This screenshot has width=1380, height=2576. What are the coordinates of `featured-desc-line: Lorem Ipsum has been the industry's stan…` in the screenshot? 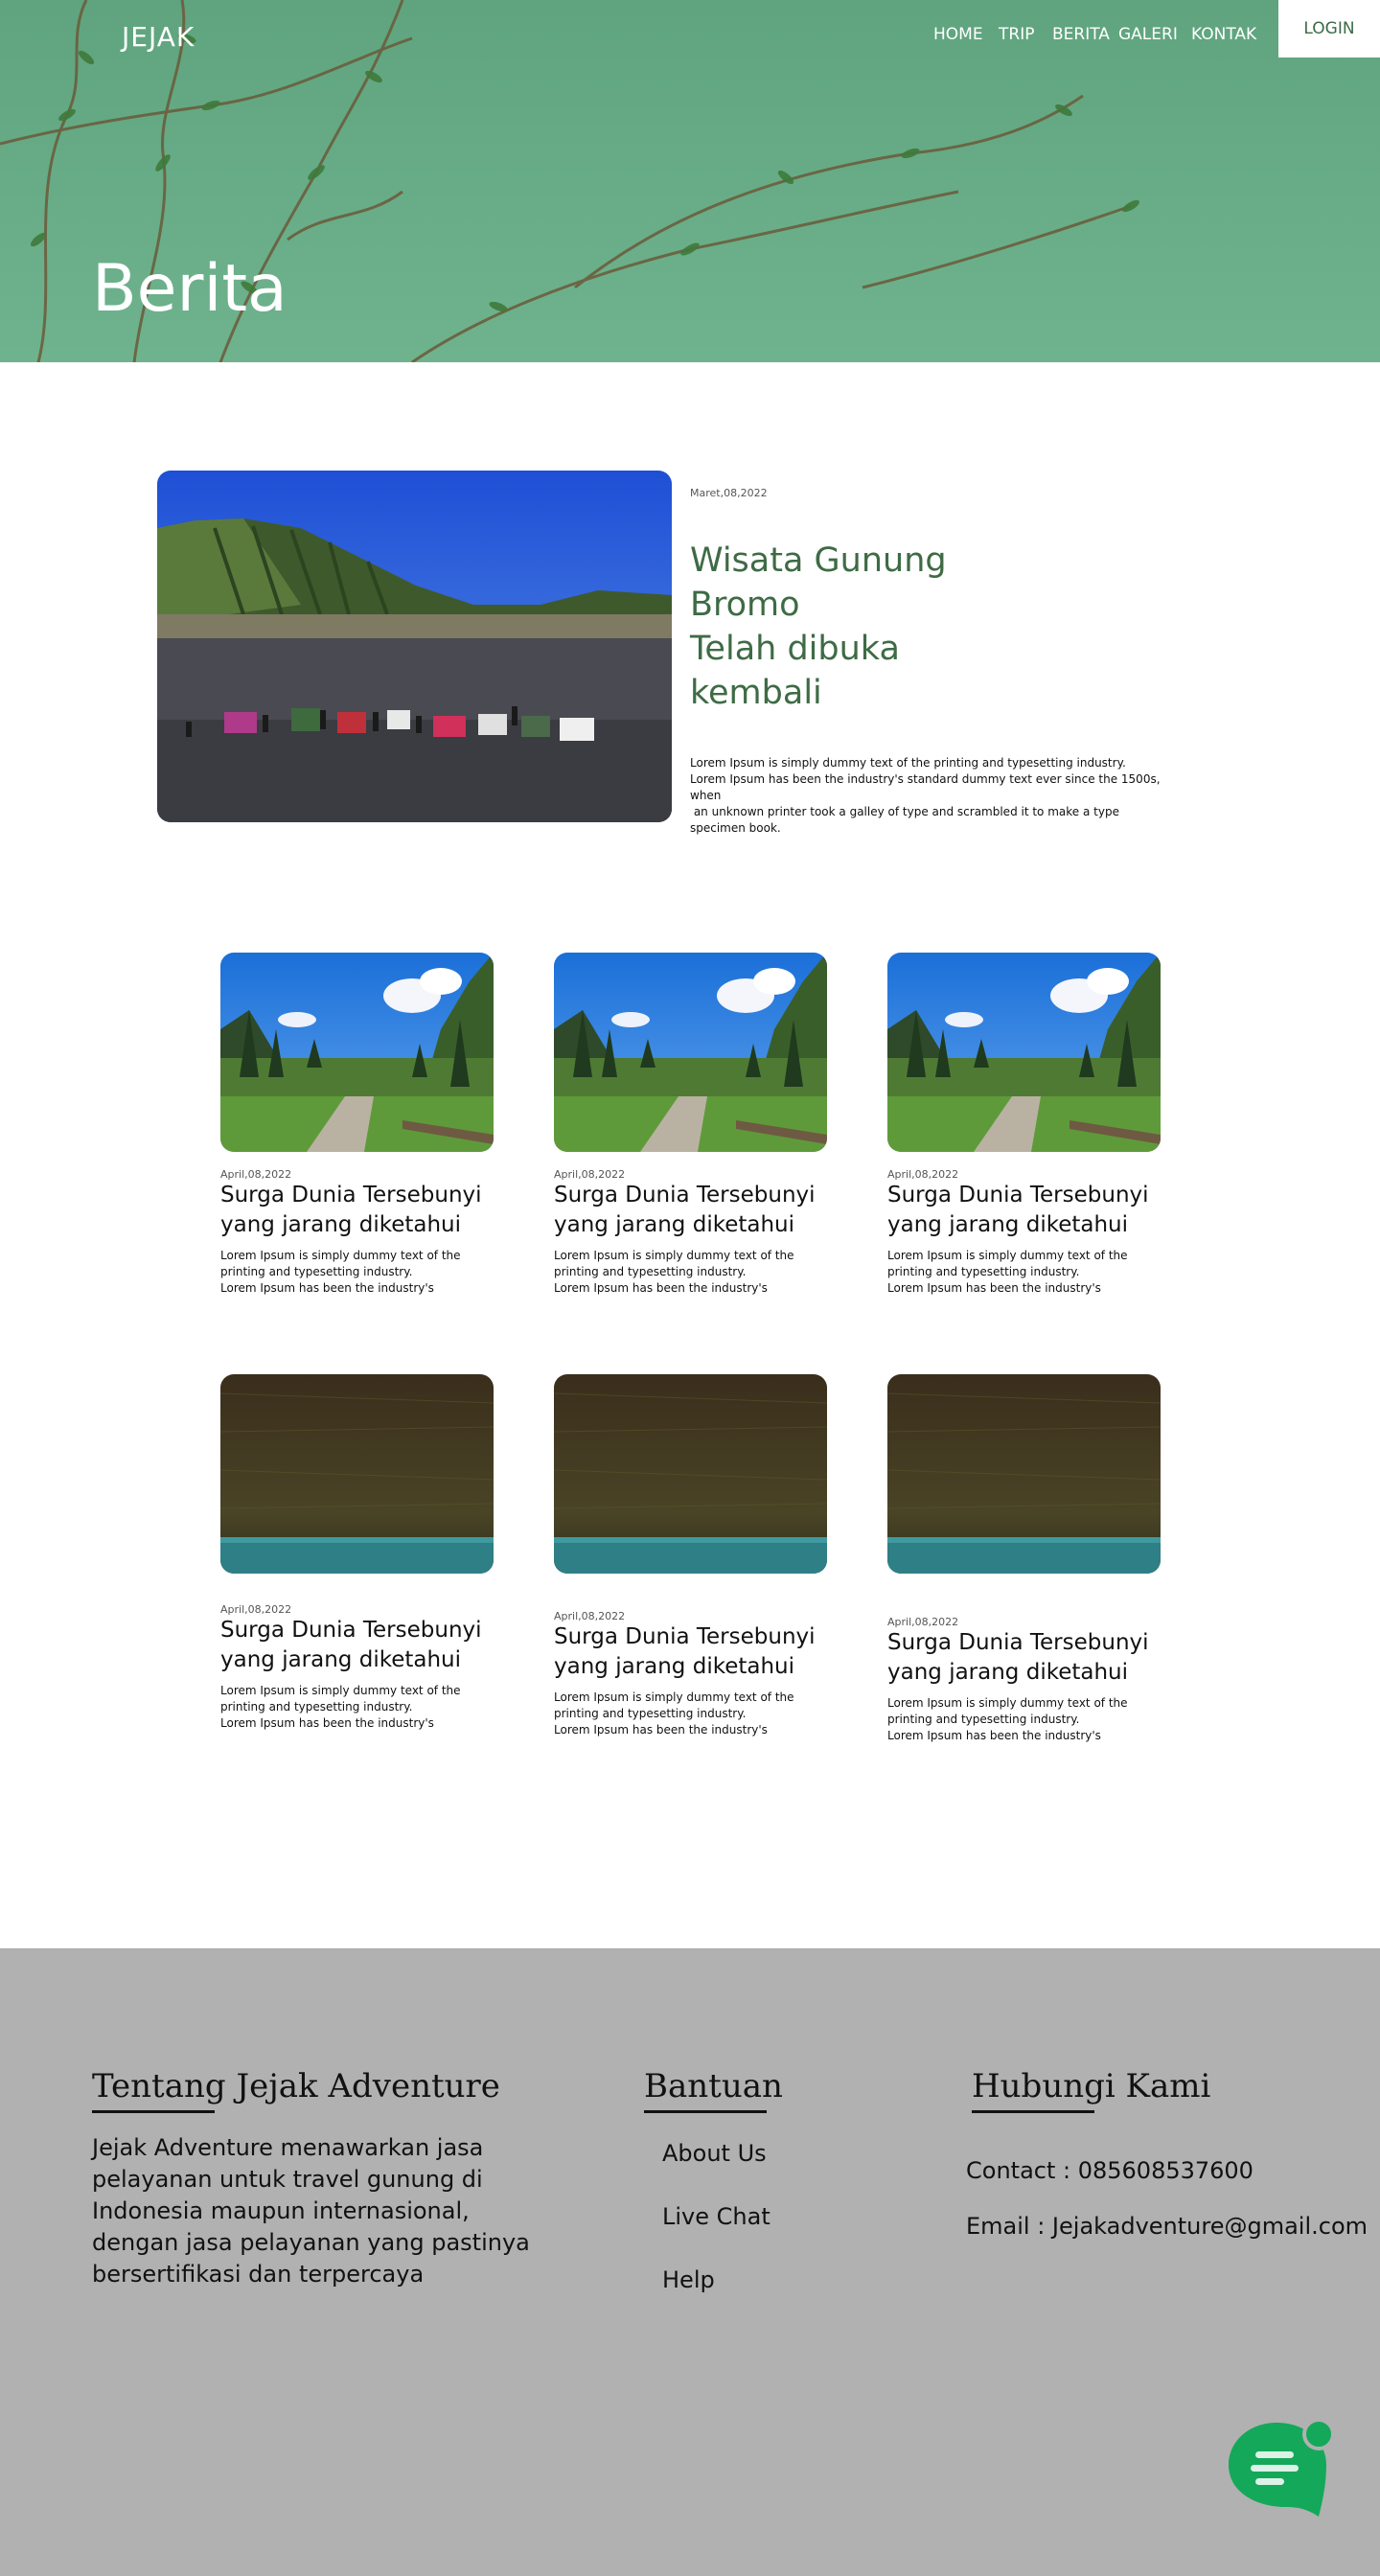 It's located at (925, 787).